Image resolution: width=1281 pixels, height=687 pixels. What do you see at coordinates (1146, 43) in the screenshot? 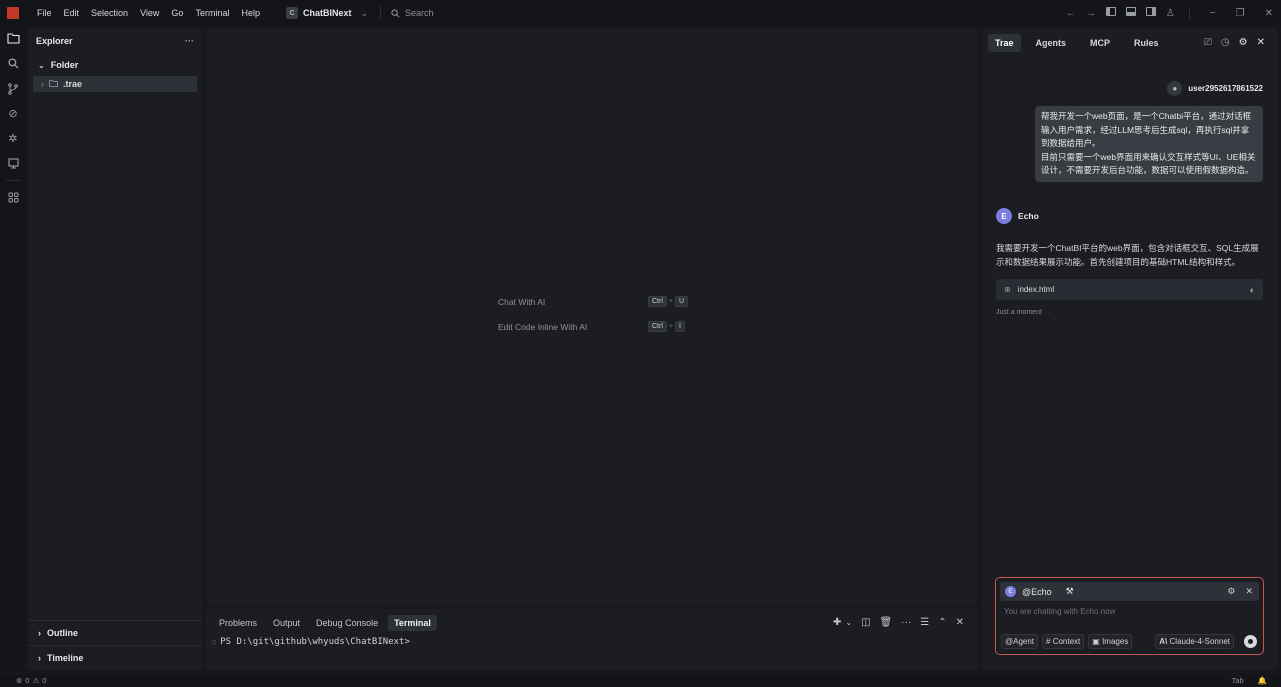
I see `tab-rules: Rules` at bounding box center [1146, 43].